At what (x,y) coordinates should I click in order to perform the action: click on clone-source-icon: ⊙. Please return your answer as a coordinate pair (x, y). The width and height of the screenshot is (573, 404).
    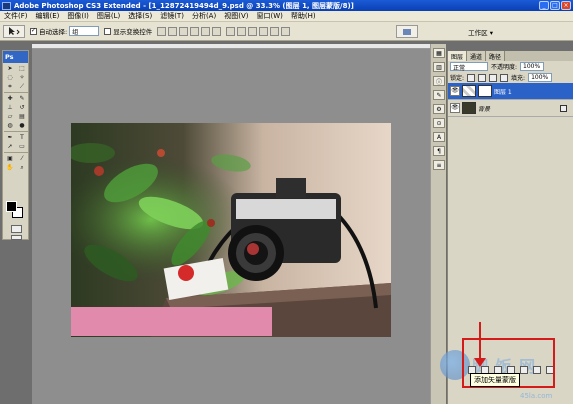
    Looking at the image, I should click on (439, 123).